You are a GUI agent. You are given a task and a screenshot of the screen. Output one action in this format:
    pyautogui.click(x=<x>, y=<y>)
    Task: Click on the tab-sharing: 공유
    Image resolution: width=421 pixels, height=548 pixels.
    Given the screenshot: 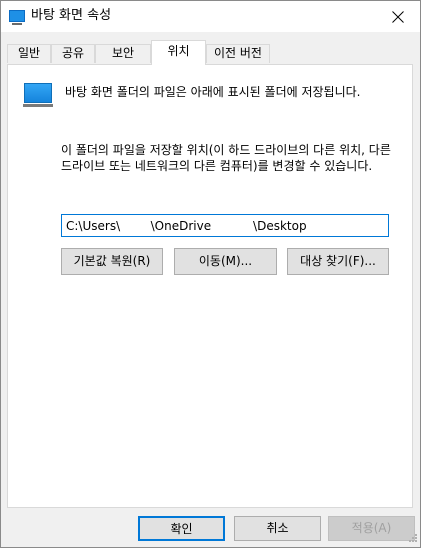 What is the action you would take?
    pyautogui.click(x=73, y=53)
    